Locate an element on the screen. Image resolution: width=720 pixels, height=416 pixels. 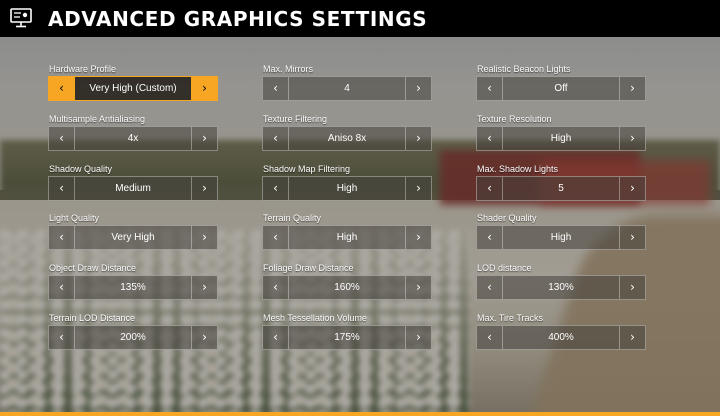
setting-label: Hardware Profile is located at coordinates (83, 69).